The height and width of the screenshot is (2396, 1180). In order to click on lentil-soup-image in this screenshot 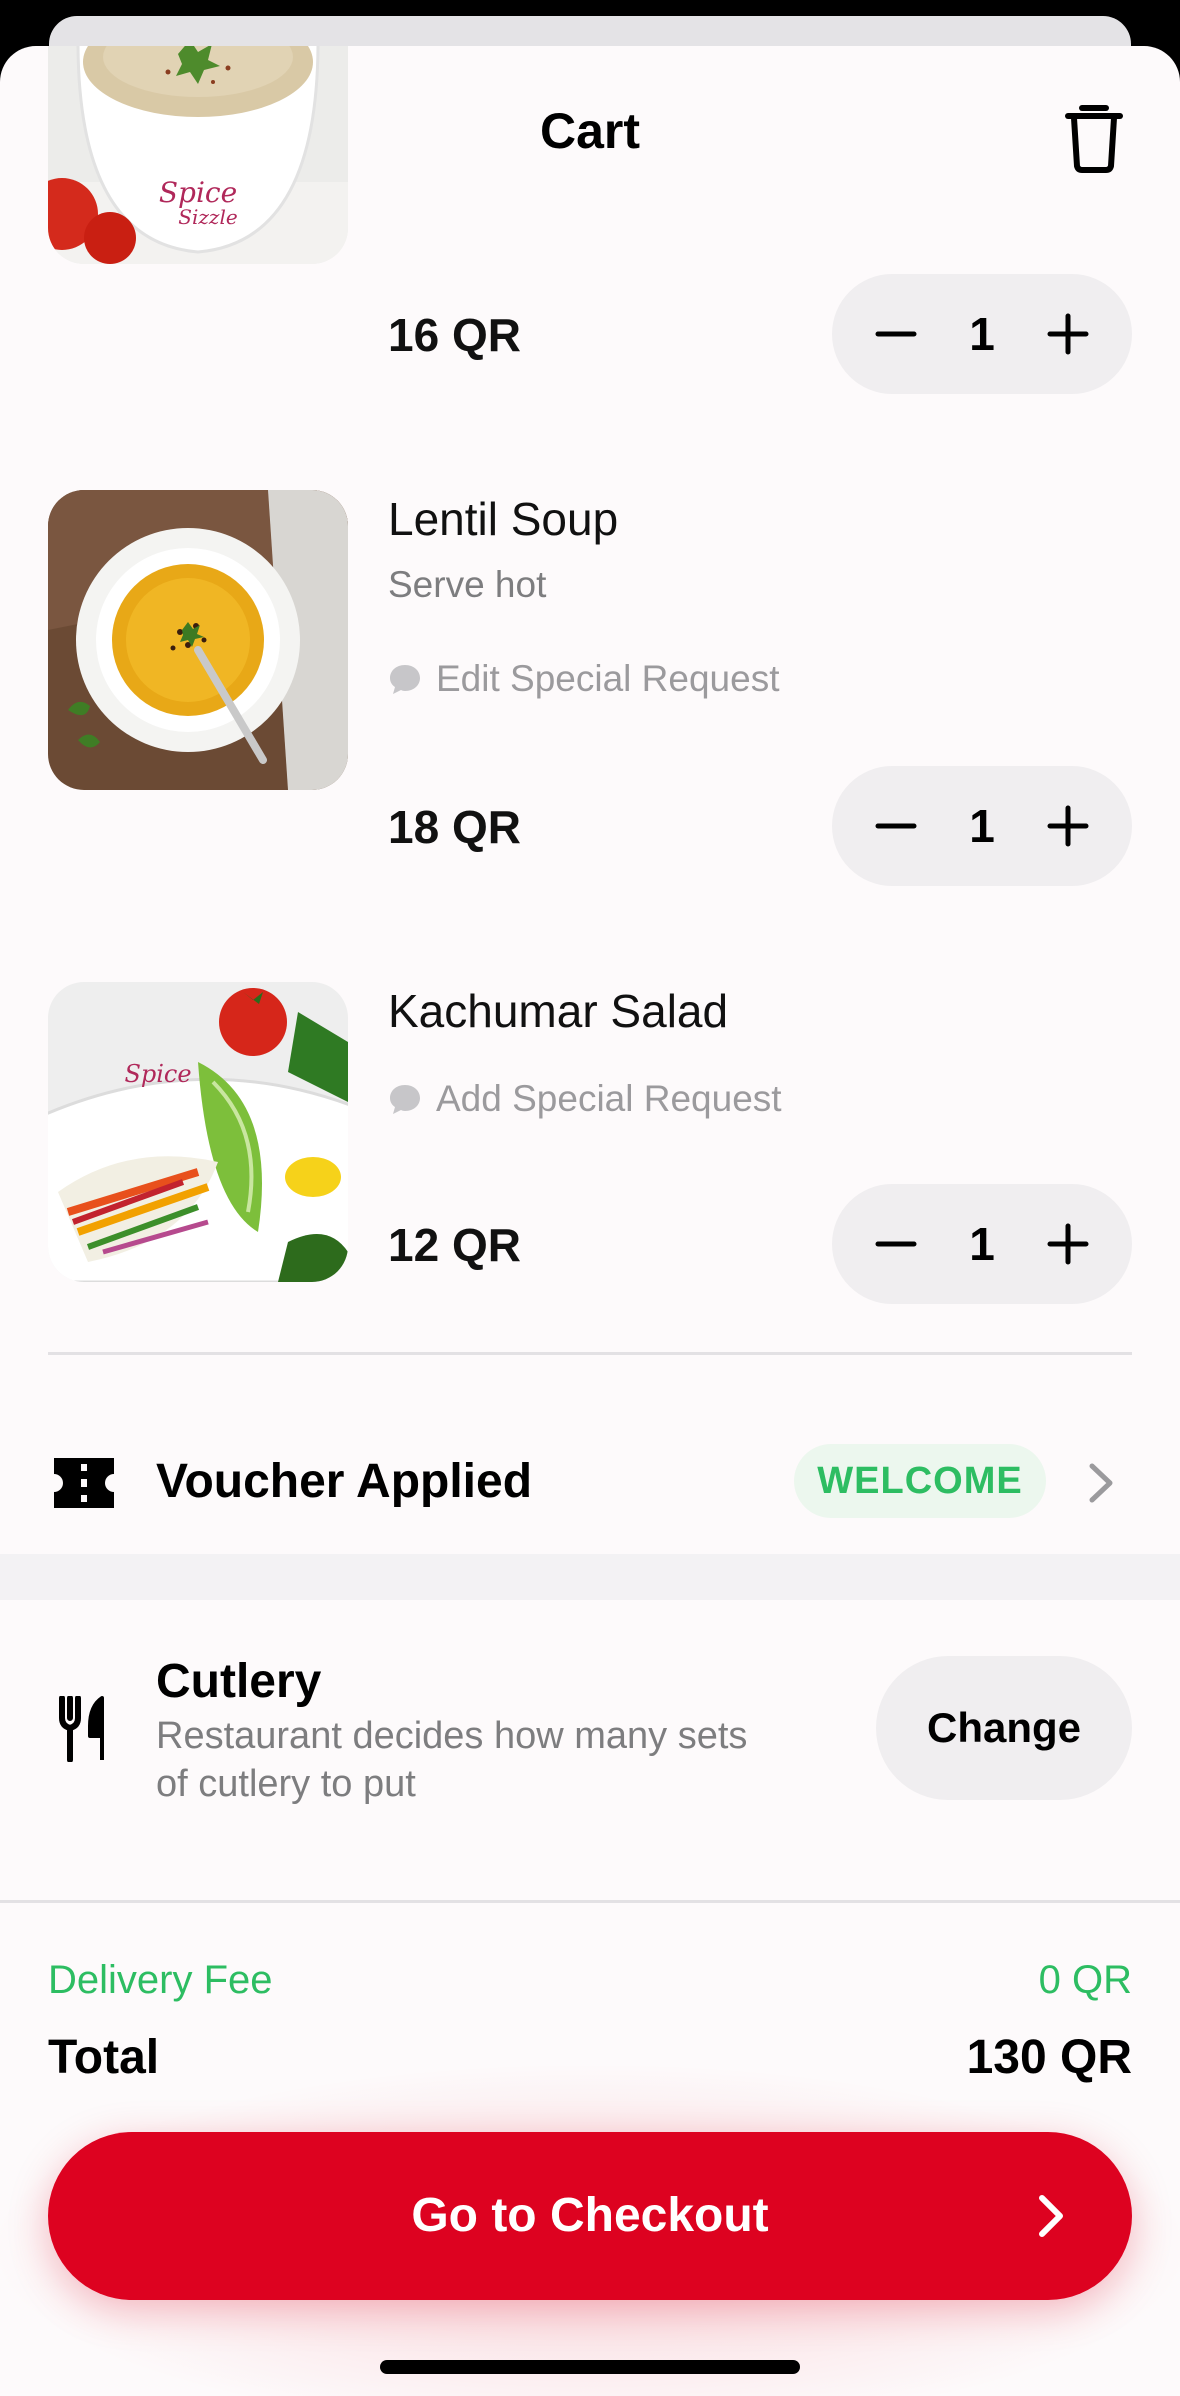, I will do `click(198, 640)`.